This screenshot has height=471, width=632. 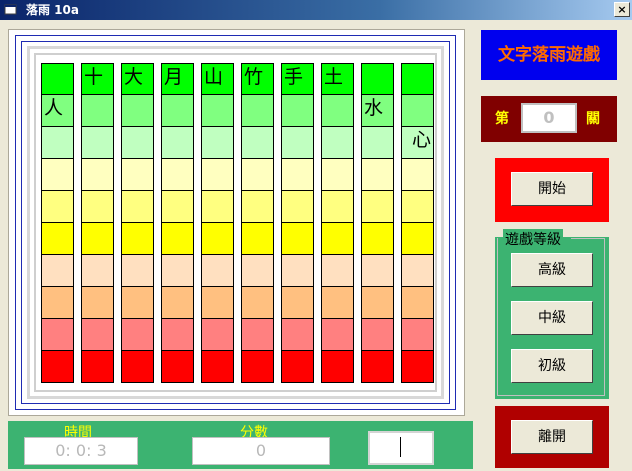 I want to click on falling-character: 心, so click(x=421, y=140).